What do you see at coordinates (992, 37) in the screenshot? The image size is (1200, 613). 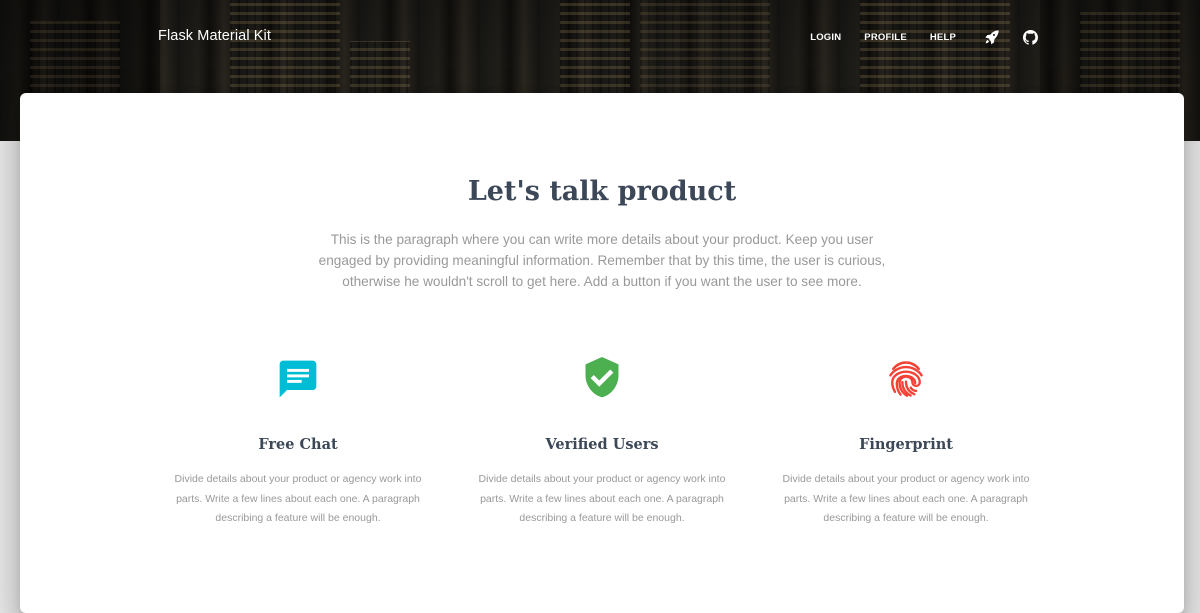 I see `rocket-icon` at bounding box center [992, 37].